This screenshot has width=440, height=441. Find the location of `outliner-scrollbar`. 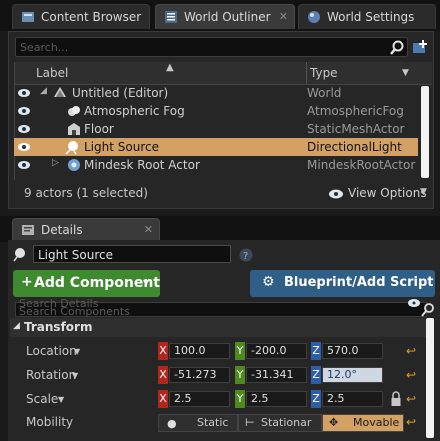

outliner-scrollbar is located at coordinates (425, 132).